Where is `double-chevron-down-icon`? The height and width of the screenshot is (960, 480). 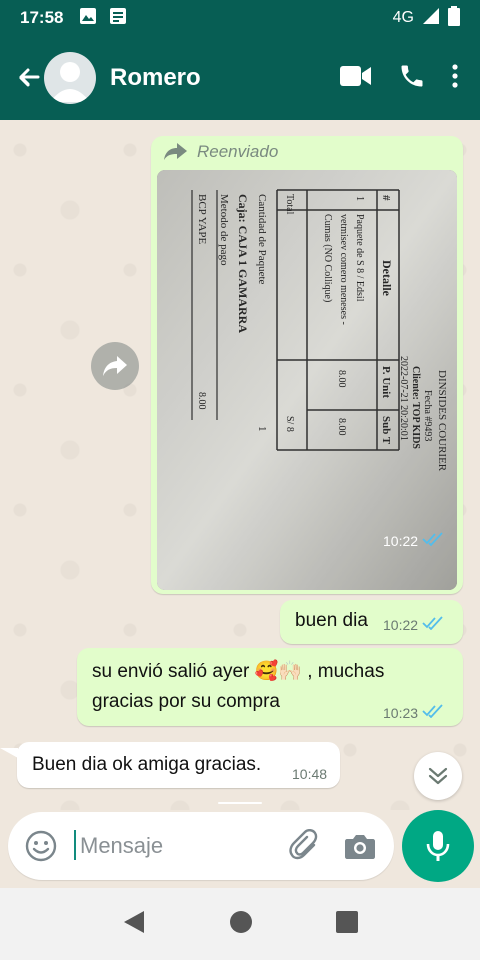
double-chevron-down-icon is located at coordinates (438, 776).